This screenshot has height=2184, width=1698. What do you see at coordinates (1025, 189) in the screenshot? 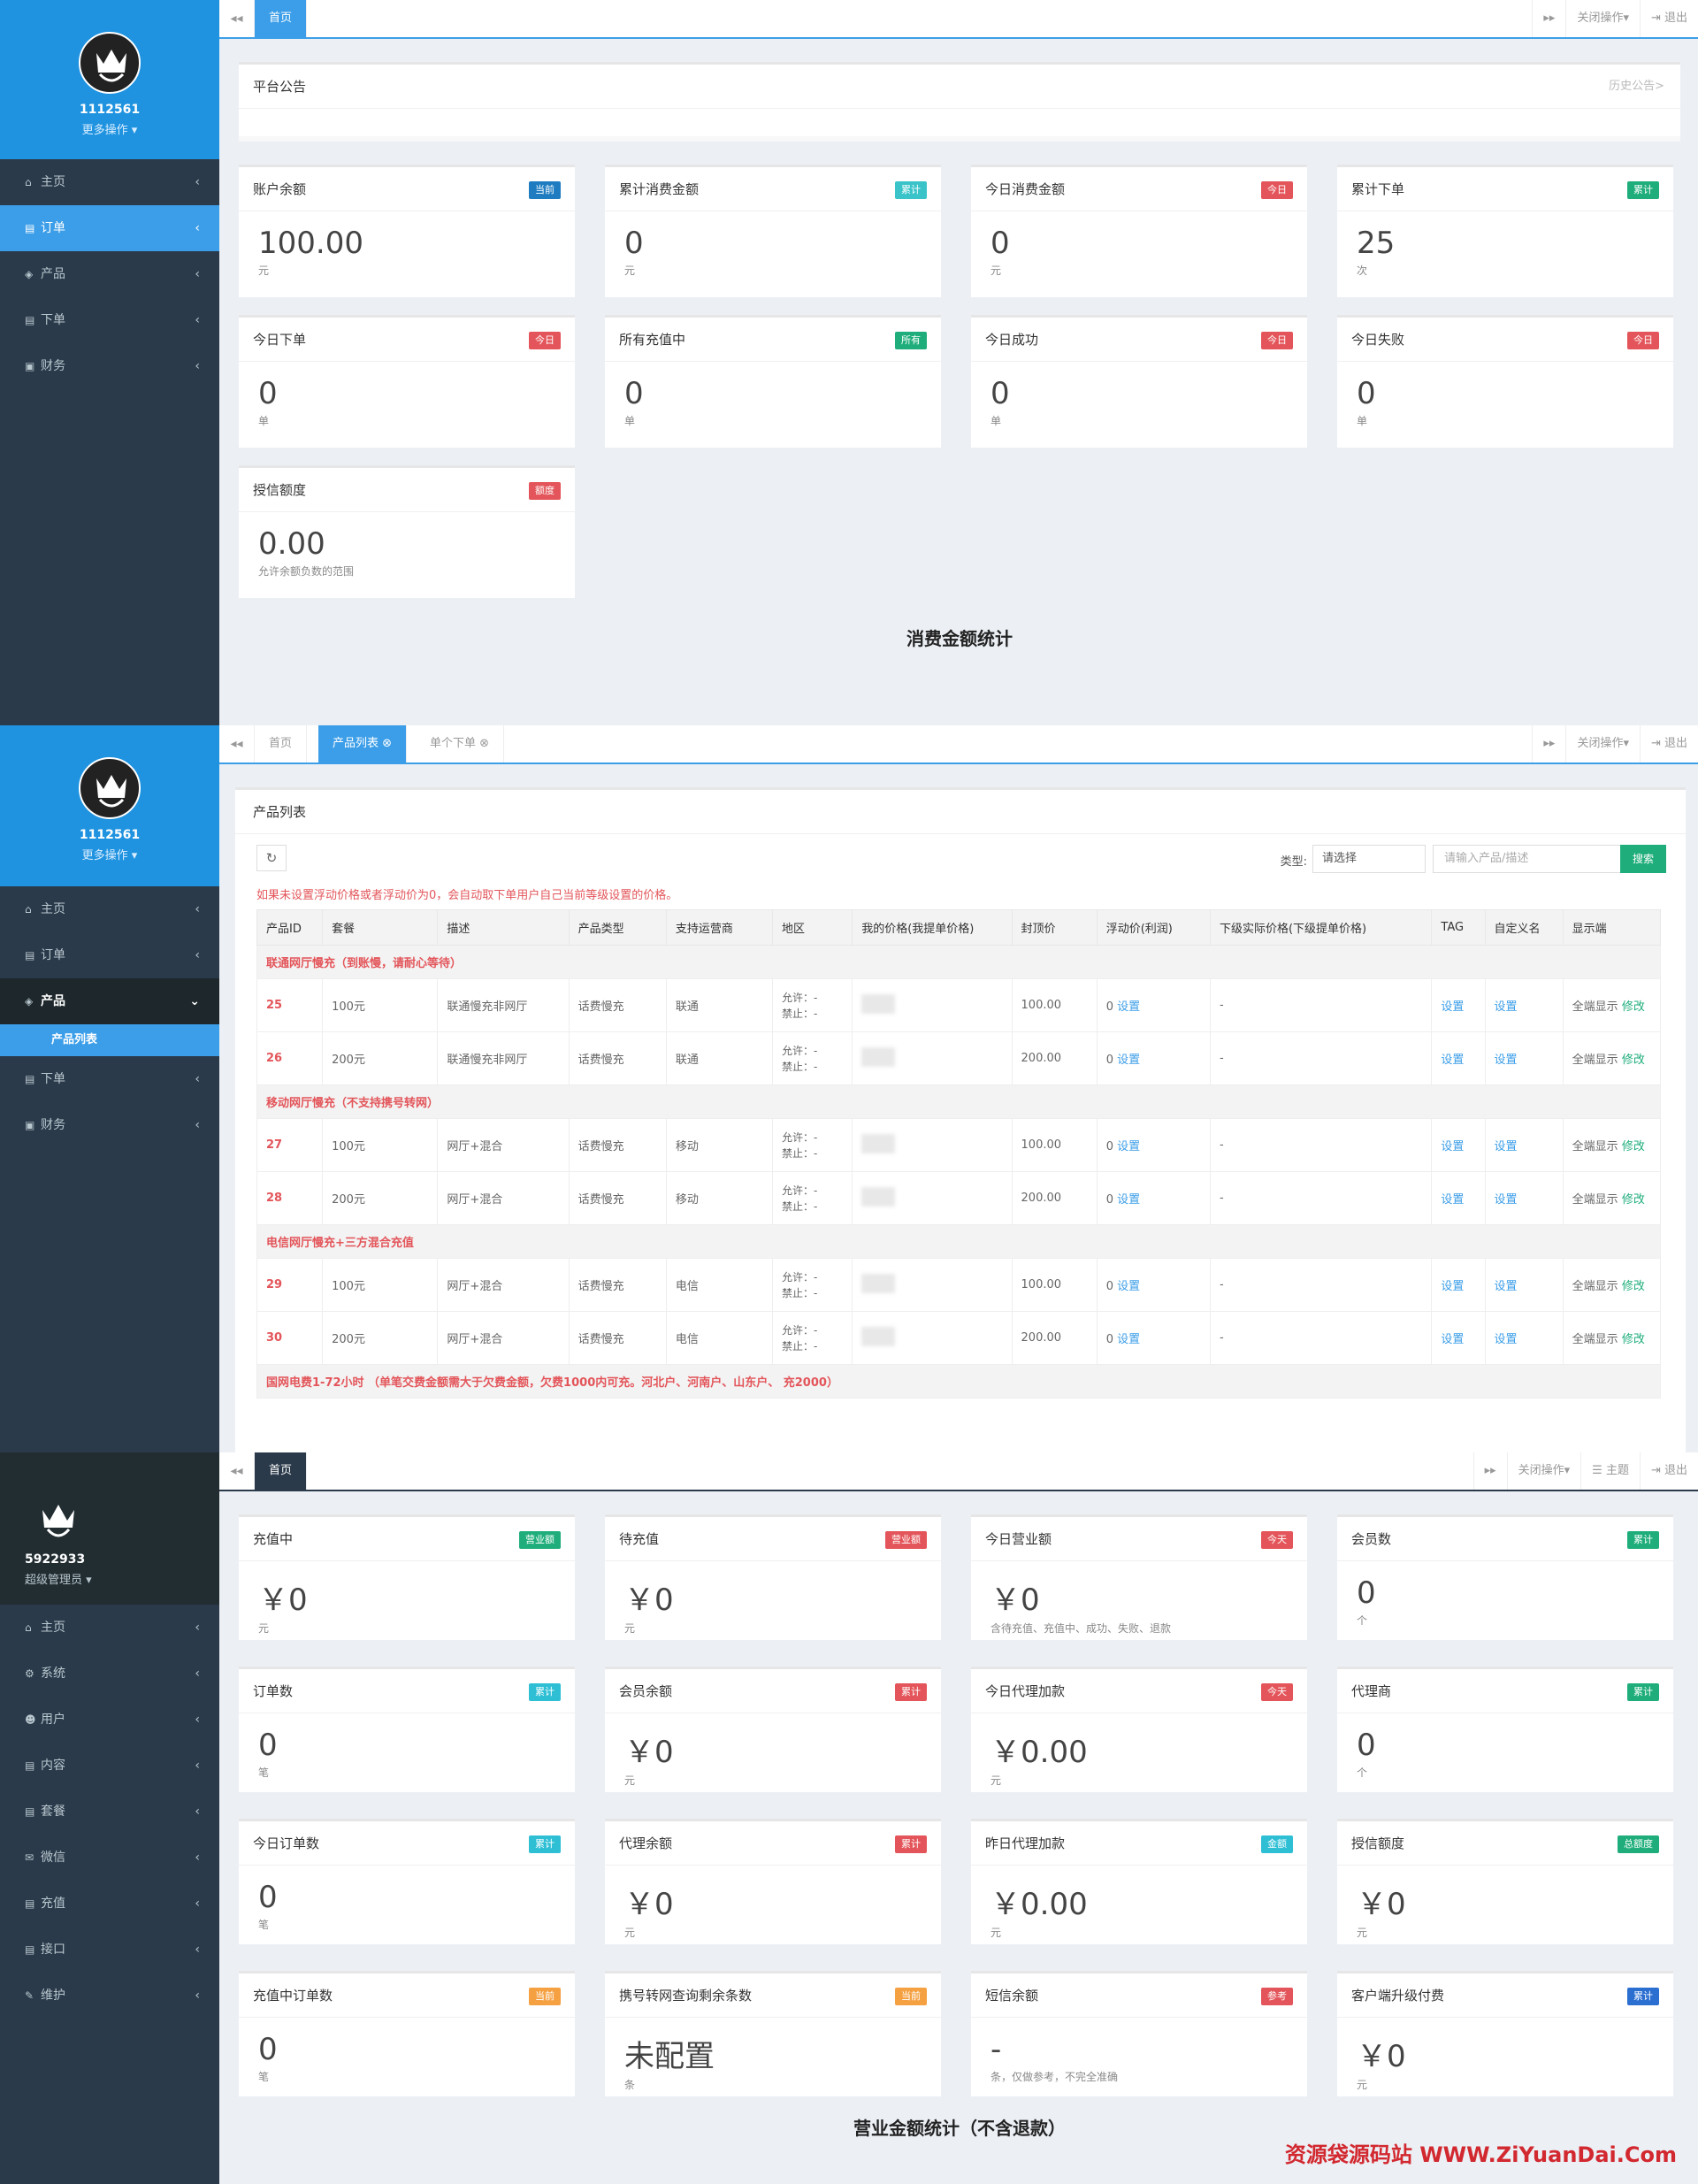
I see `stat-card-title: 今日消费金额` at bounding box center [1025, 189].